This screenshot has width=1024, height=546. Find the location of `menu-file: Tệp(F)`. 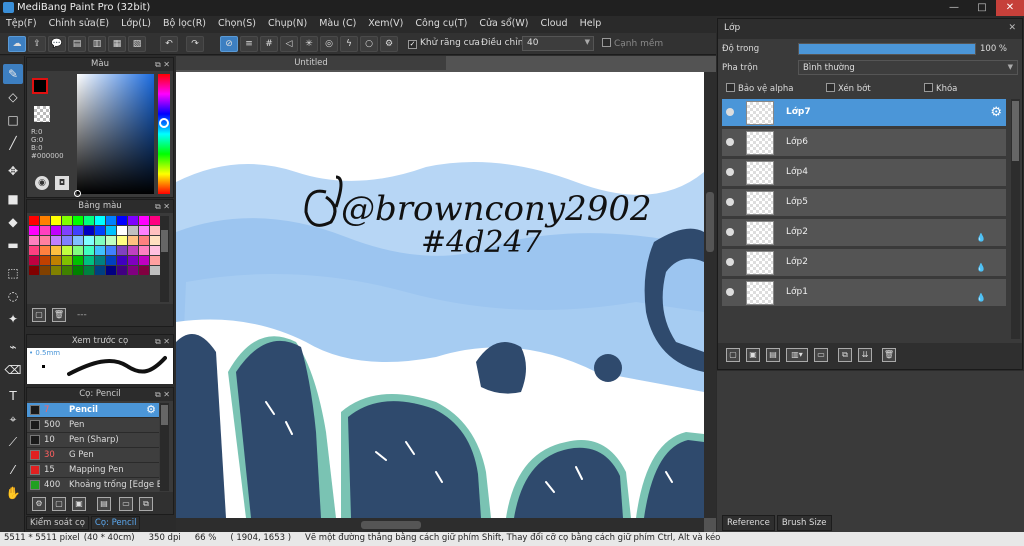

menu-file: Tệp(F) is located at coordinates (21, 24).